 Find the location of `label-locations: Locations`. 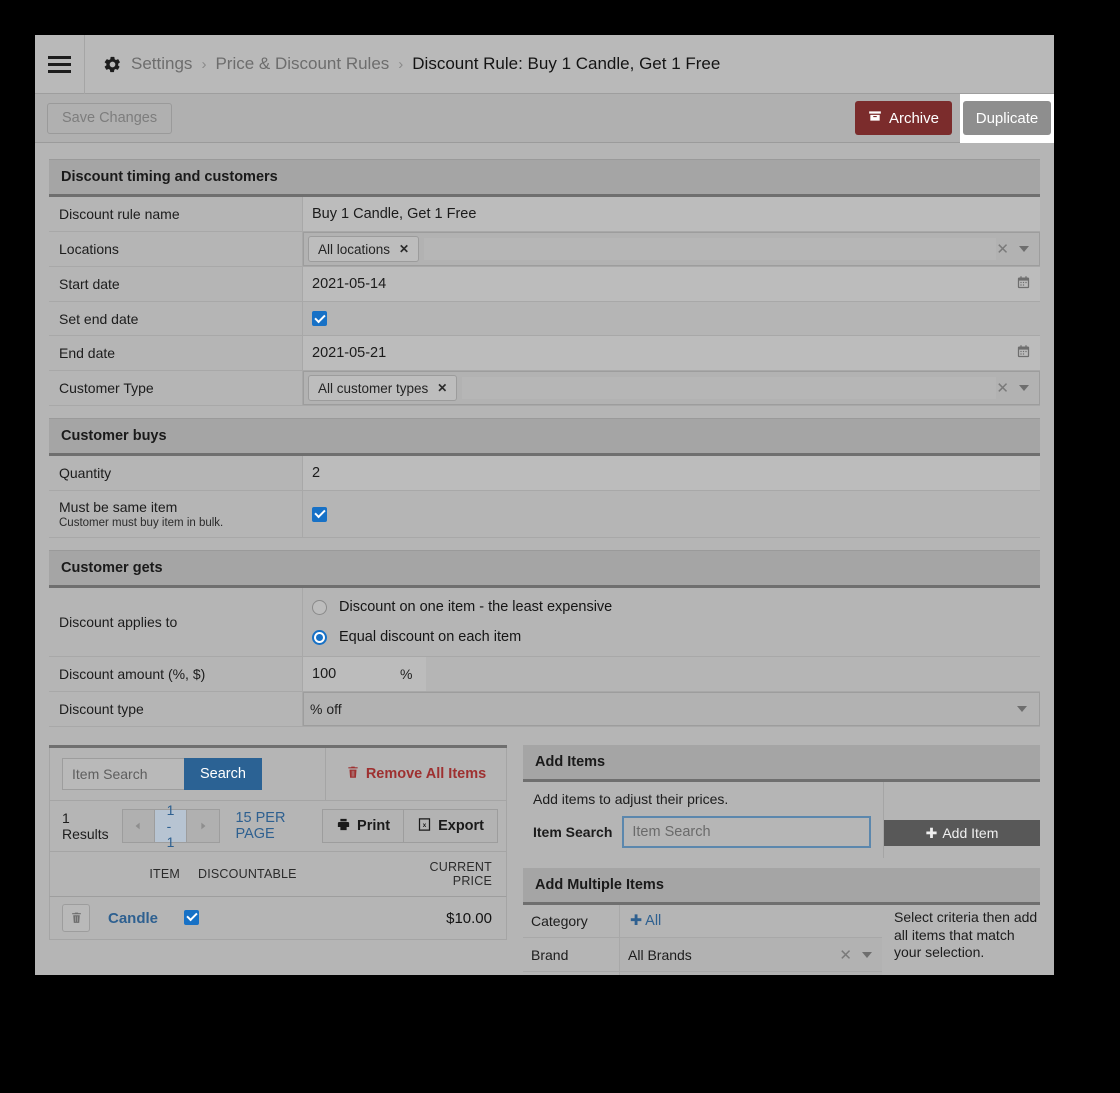

label-locations: Locations is located at coordinates (176, 249).